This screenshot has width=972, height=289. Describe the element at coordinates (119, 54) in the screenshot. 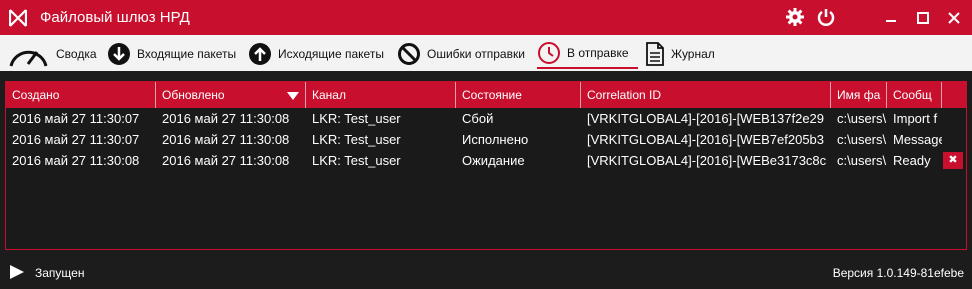

I see `arrow-down-circle-icon` at that location.